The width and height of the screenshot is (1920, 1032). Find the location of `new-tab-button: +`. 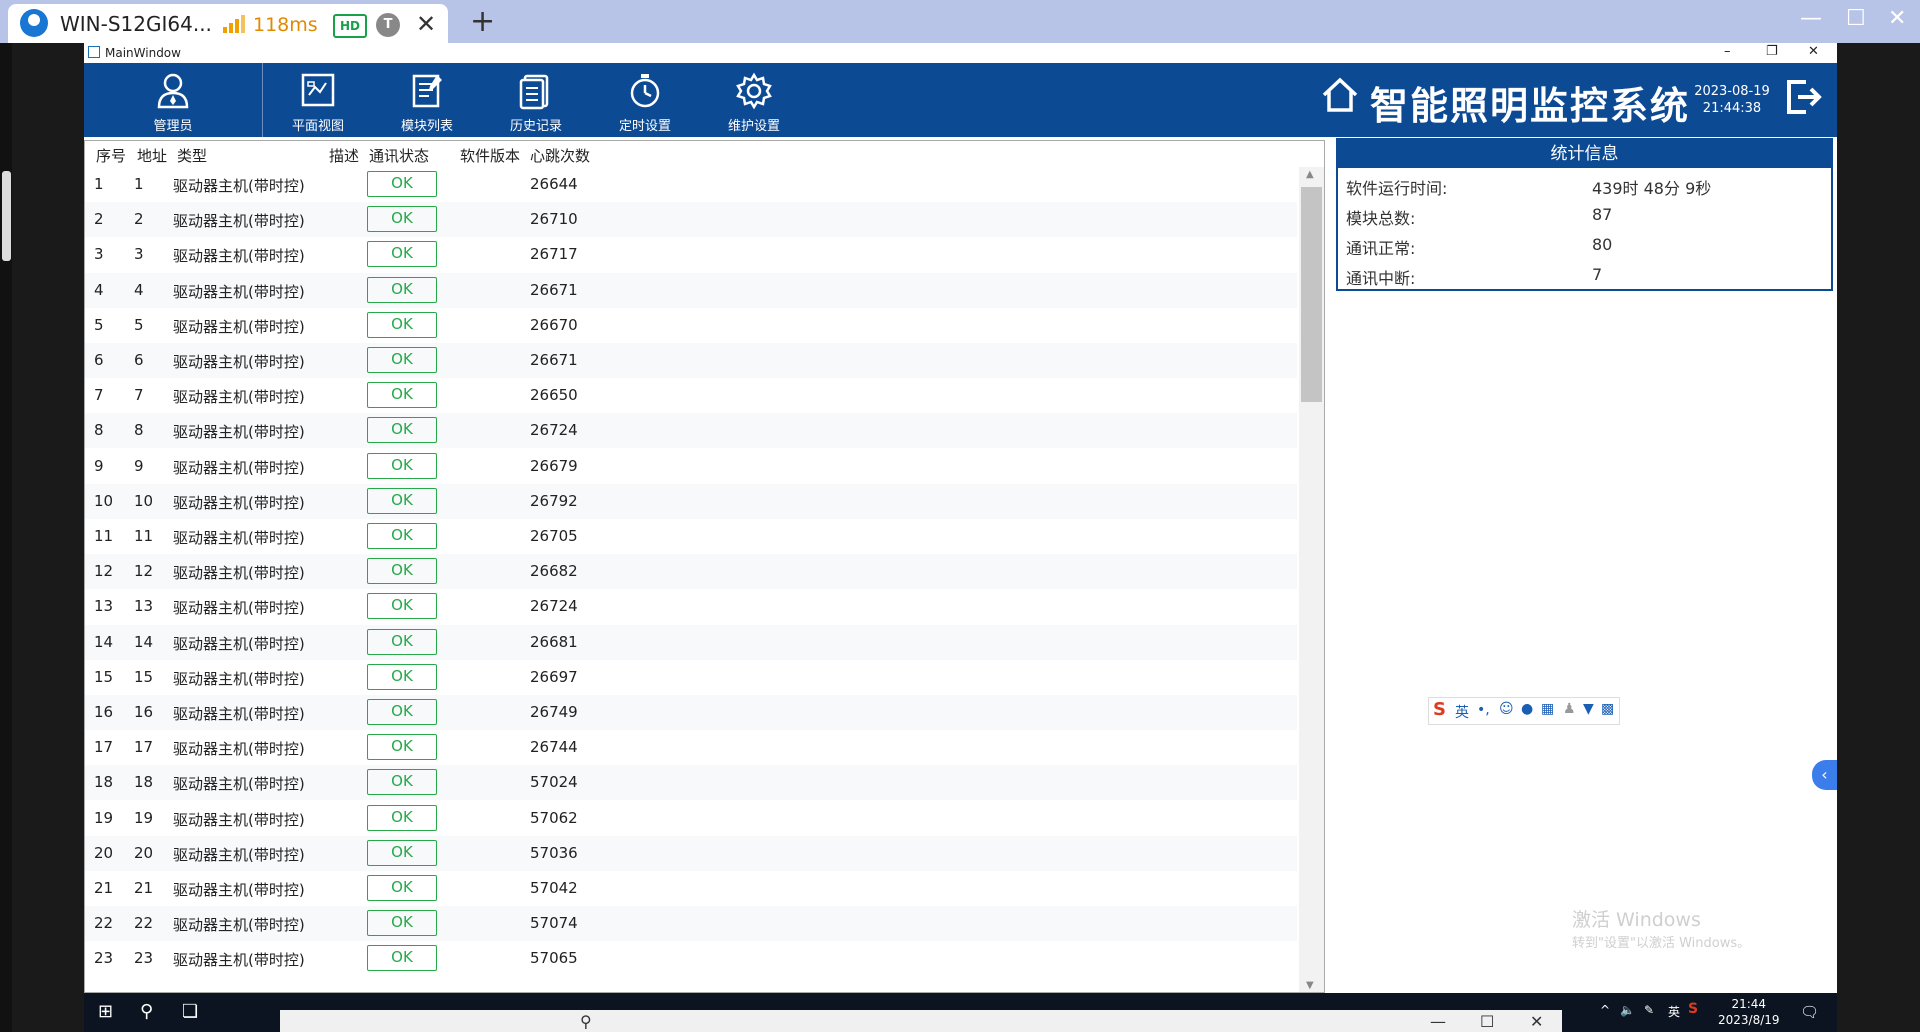

new-tab-button: + is located at coordinates (482, 21).